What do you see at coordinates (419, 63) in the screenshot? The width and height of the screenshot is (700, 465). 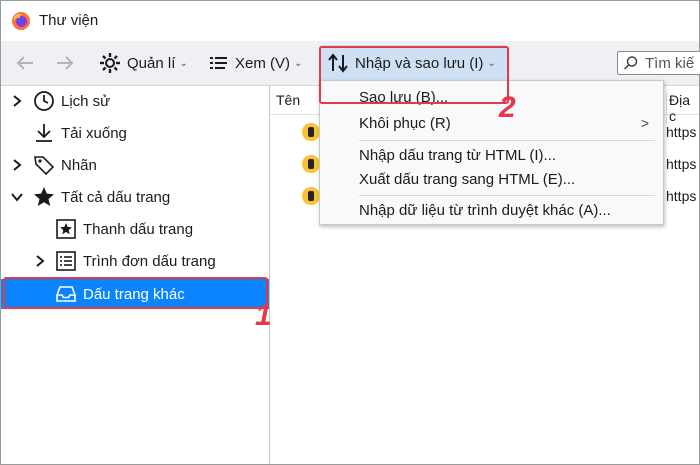 I see `import-backup-label: Nhập và sao lưu (I)` at bounding box center [419, 63].